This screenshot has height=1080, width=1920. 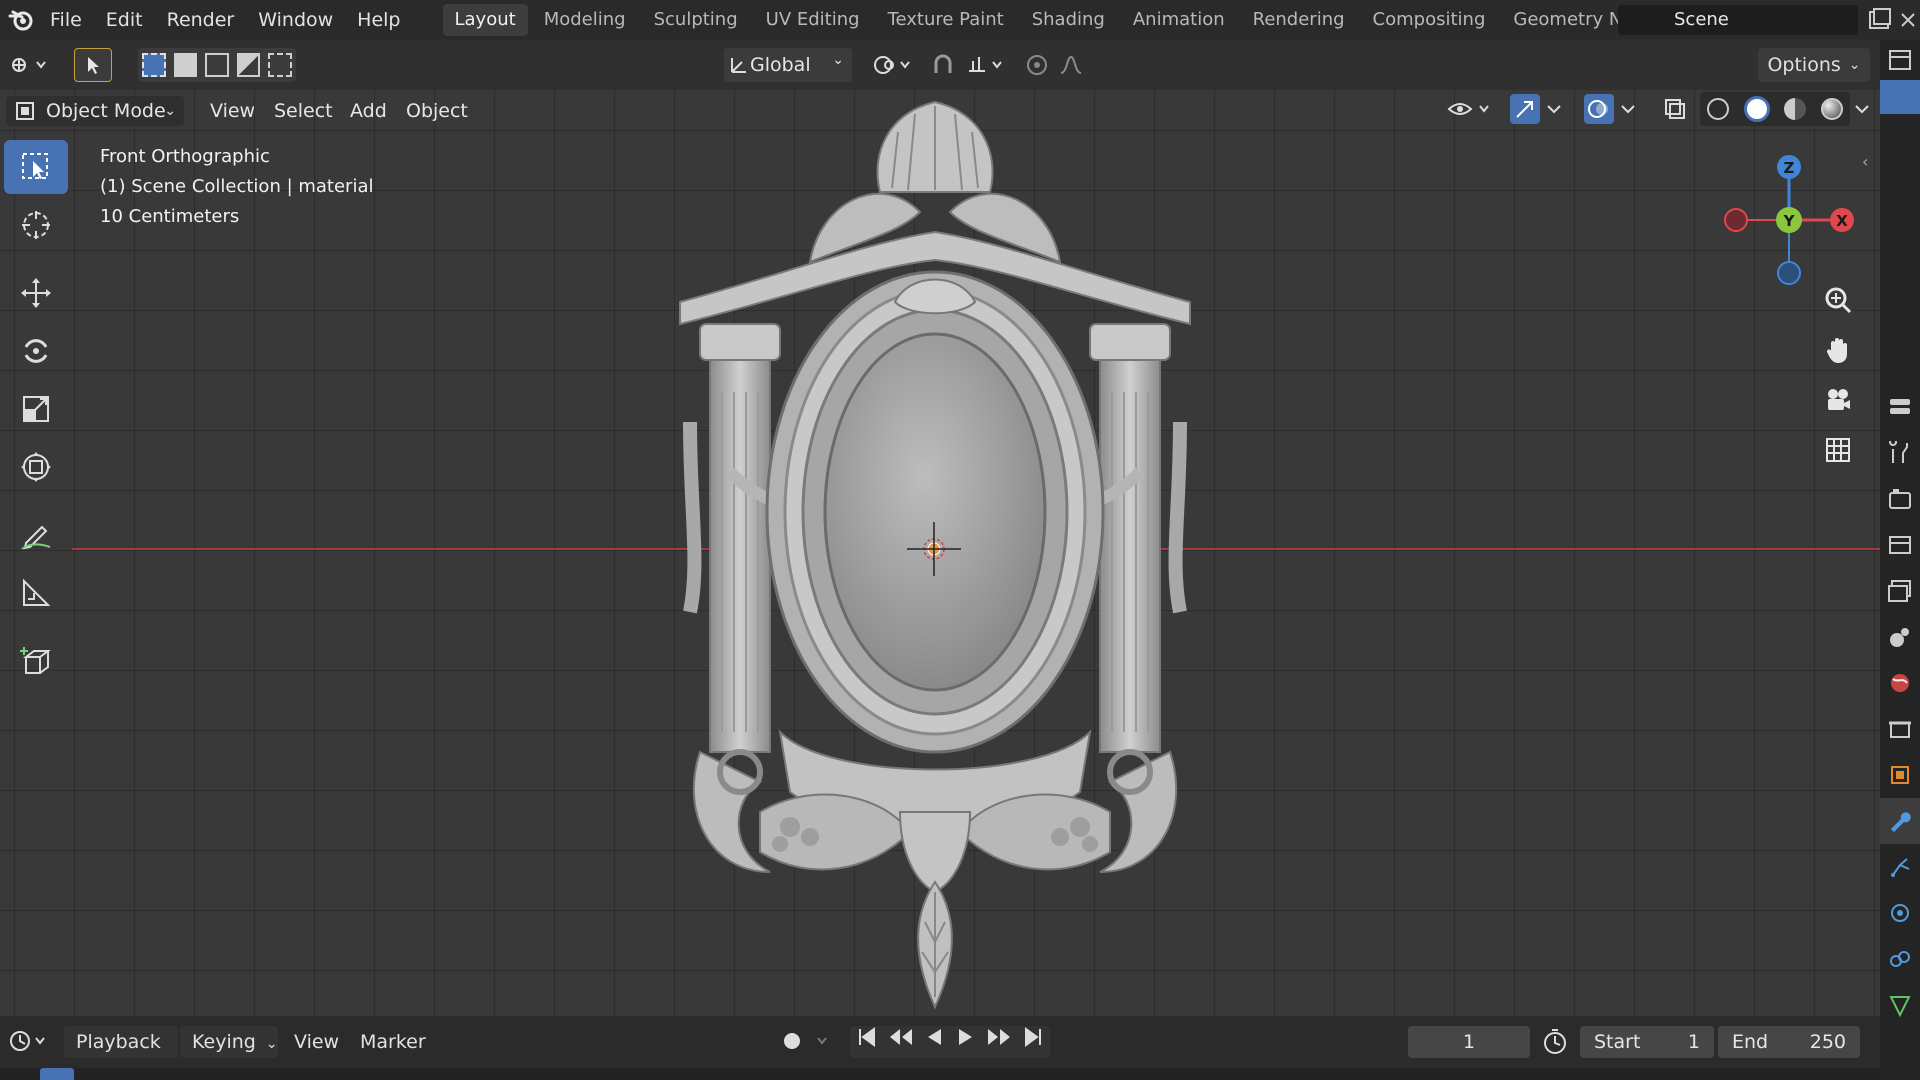 What do you see at coordinates (1900, 499) in the screenshot?
I see `render-tab-icon` at bounding box center [1900, 499].